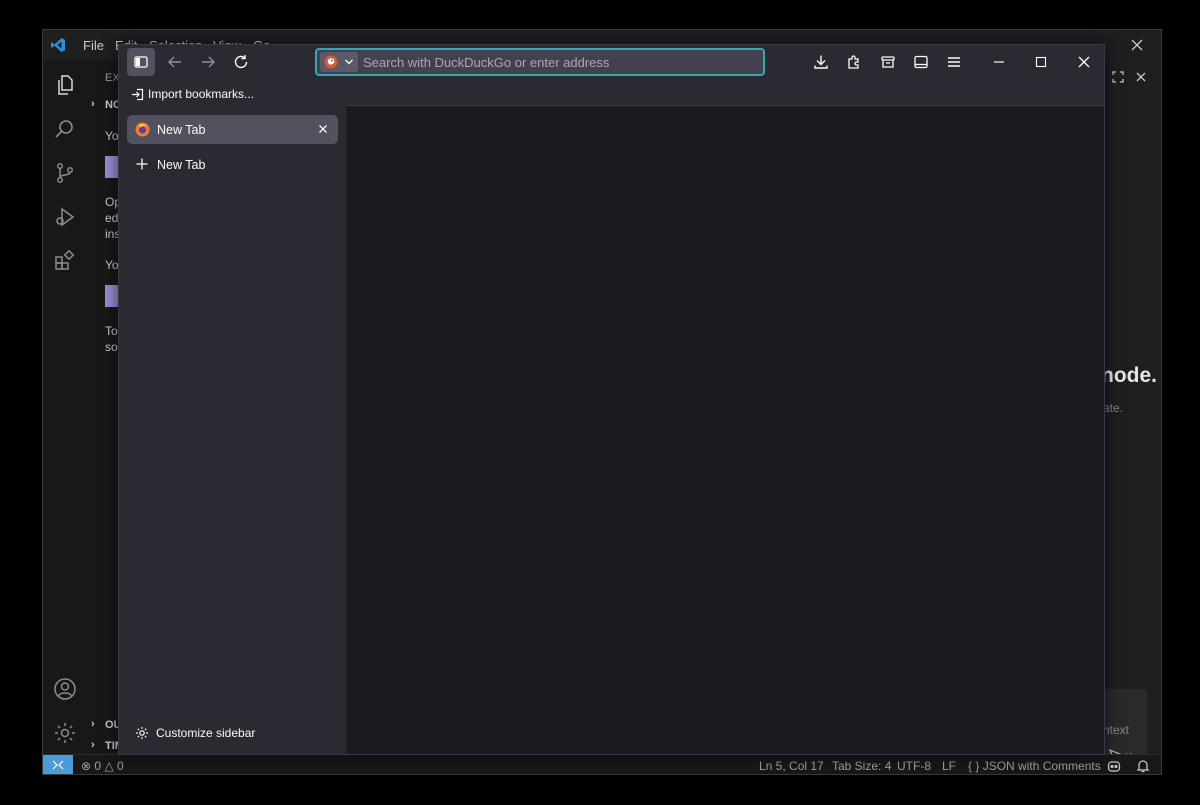  I want to click on close-tab-icon, so click(323, 129).